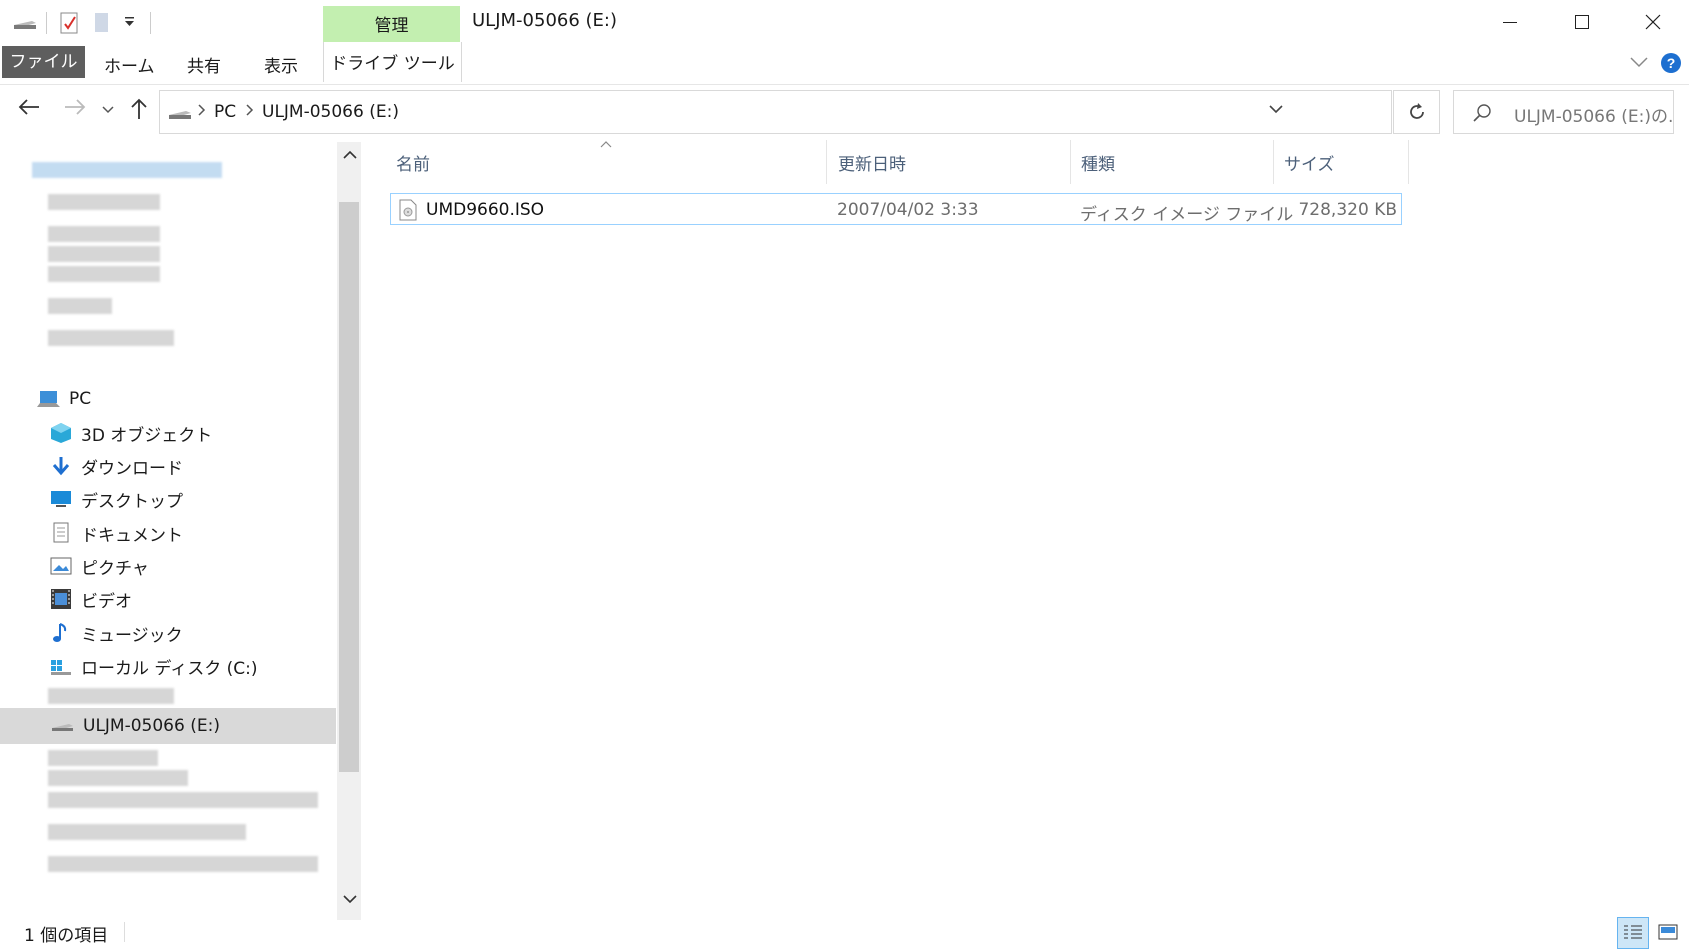  I want to click on breadcrumb-drive: ULJM-05066 (E:), so click(330, 112).